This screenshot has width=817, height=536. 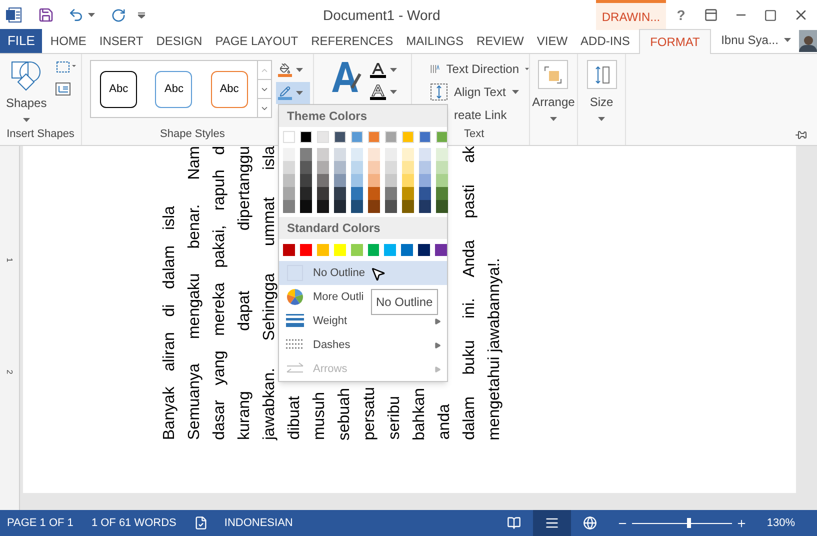 What do you see at coordinates (133, 523) in the screenshot?
I see `word-count: 1 OF 61 WORDS` at bounding box center [133, 523].